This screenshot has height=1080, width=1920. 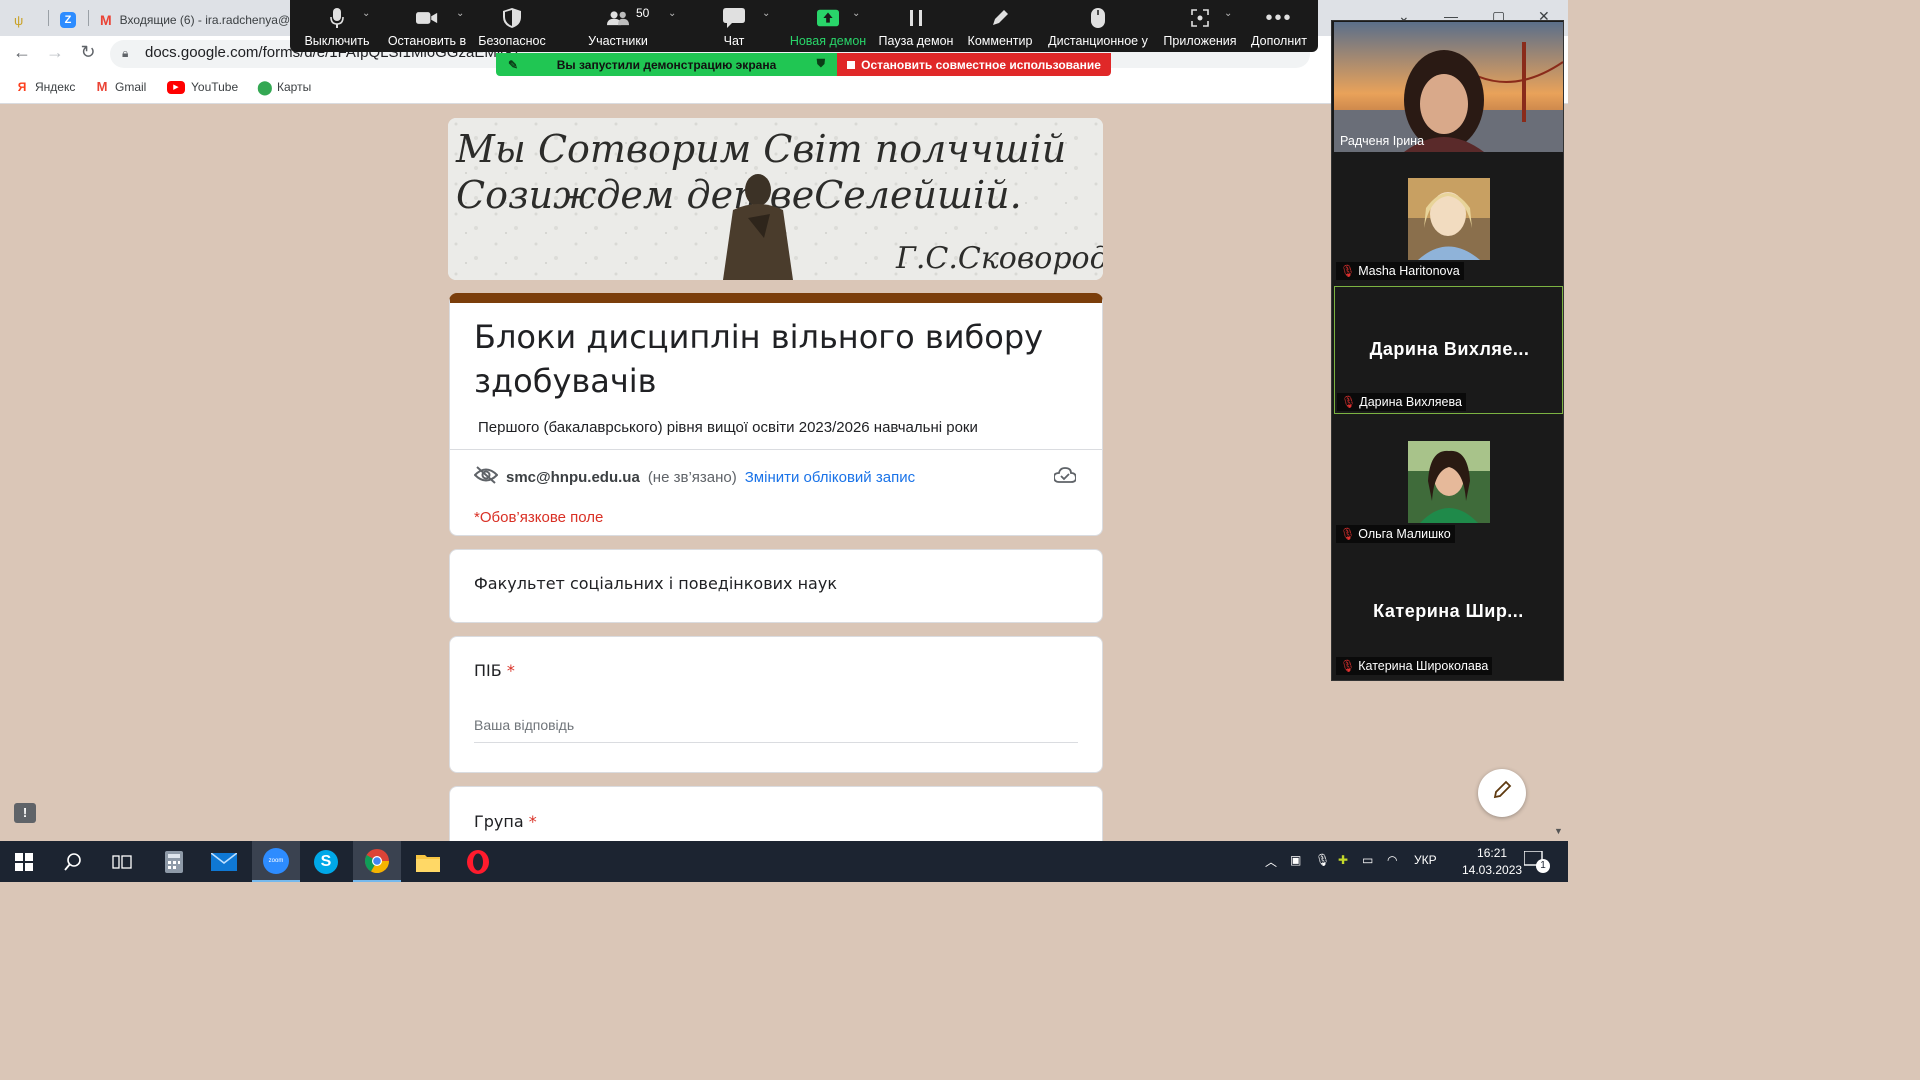 What do you see at coordinates (88, 52) in the screenshot?
I see `reload-icon: ↻` at bounding box center [88, 52].